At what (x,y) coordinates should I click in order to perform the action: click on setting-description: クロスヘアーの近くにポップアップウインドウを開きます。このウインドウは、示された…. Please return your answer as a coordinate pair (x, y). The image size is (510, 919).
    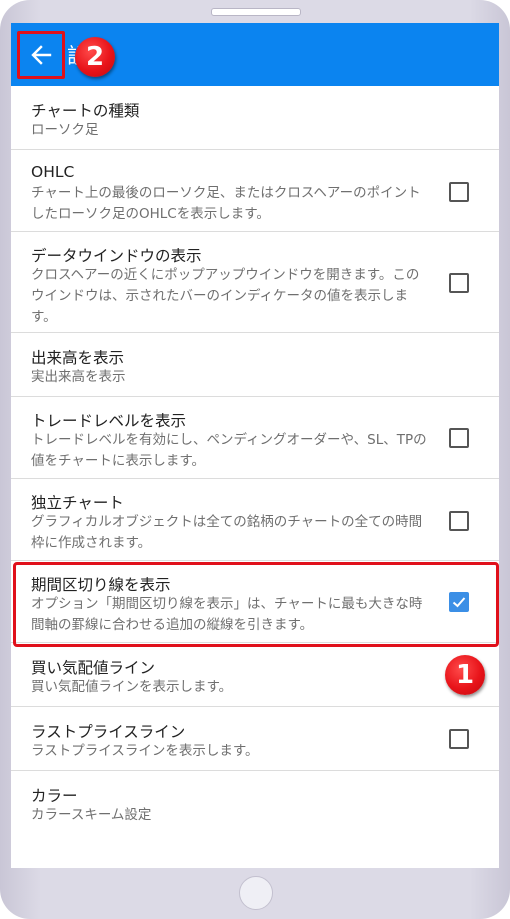
    Looking at the image, I should click on (225, 296).